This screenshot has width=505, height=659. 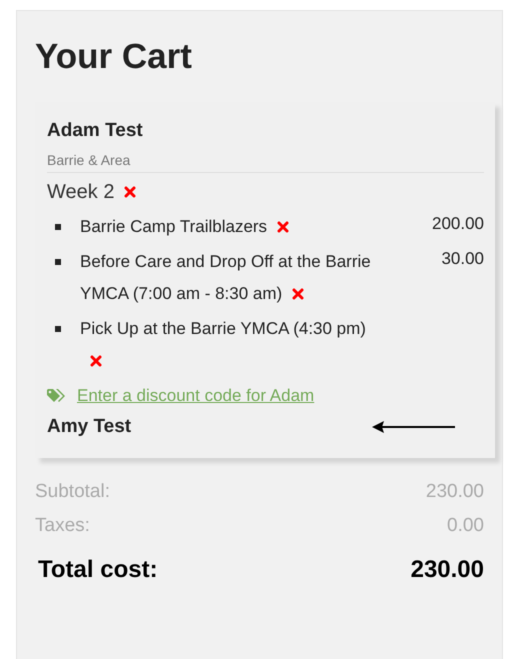 I want to click on summary-value: 230.00, so click(x=455, y=492).